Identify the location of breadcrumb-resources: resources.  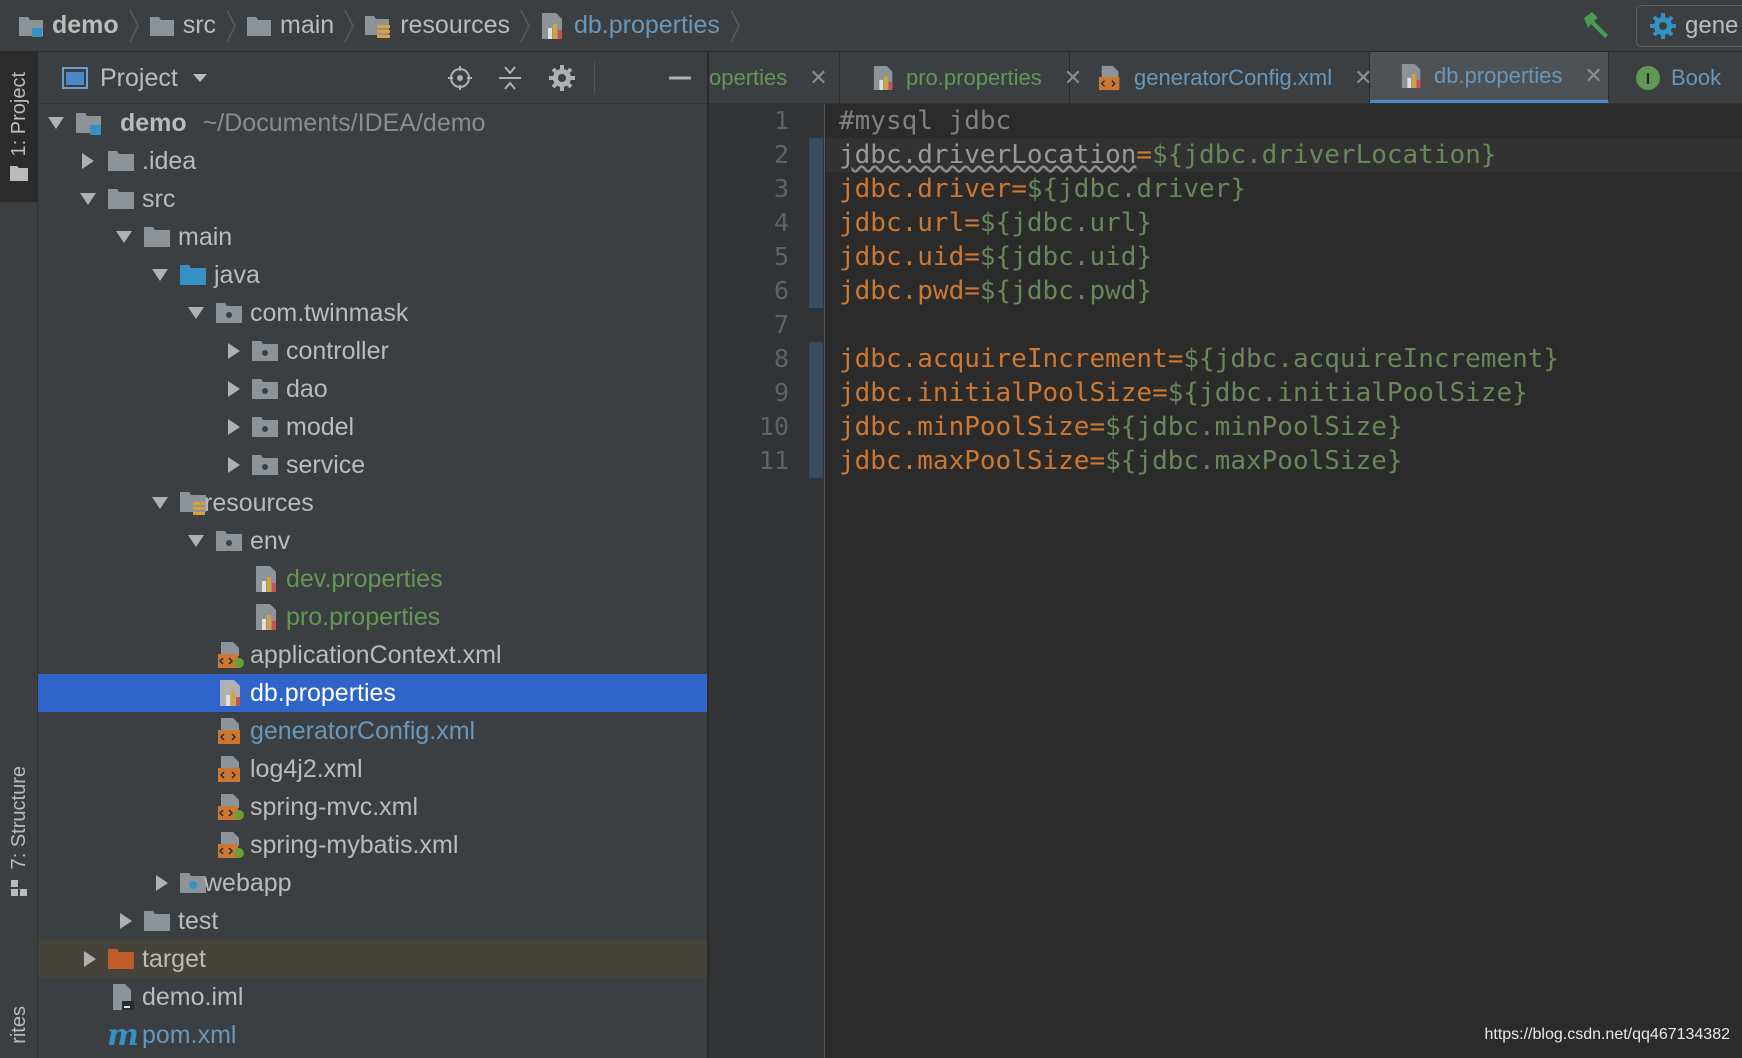
(437, 26).